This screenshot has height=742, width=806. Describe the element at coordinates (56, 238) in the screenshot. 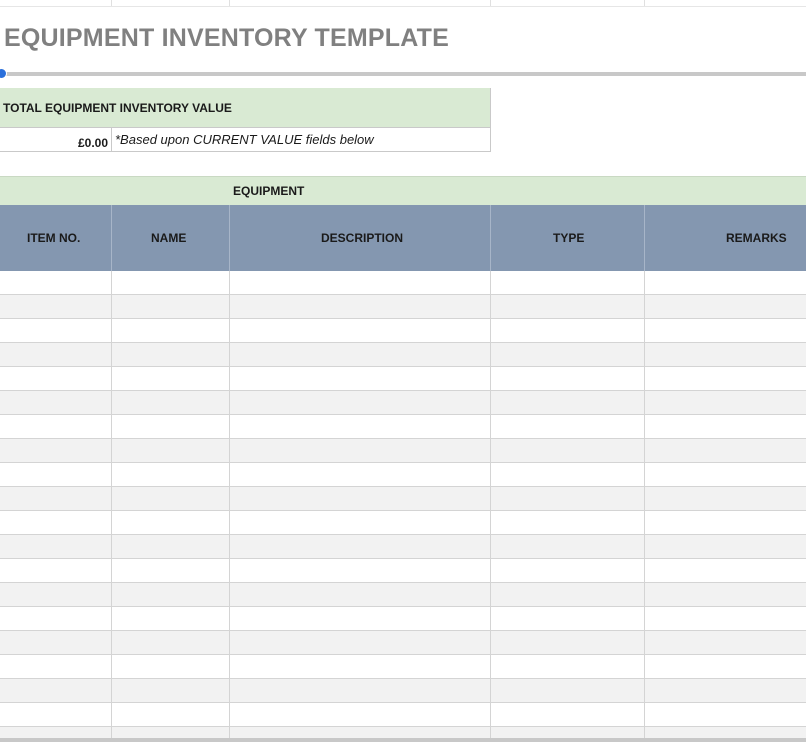

I see `column-header-item-no: ITEM NO.` at that location.